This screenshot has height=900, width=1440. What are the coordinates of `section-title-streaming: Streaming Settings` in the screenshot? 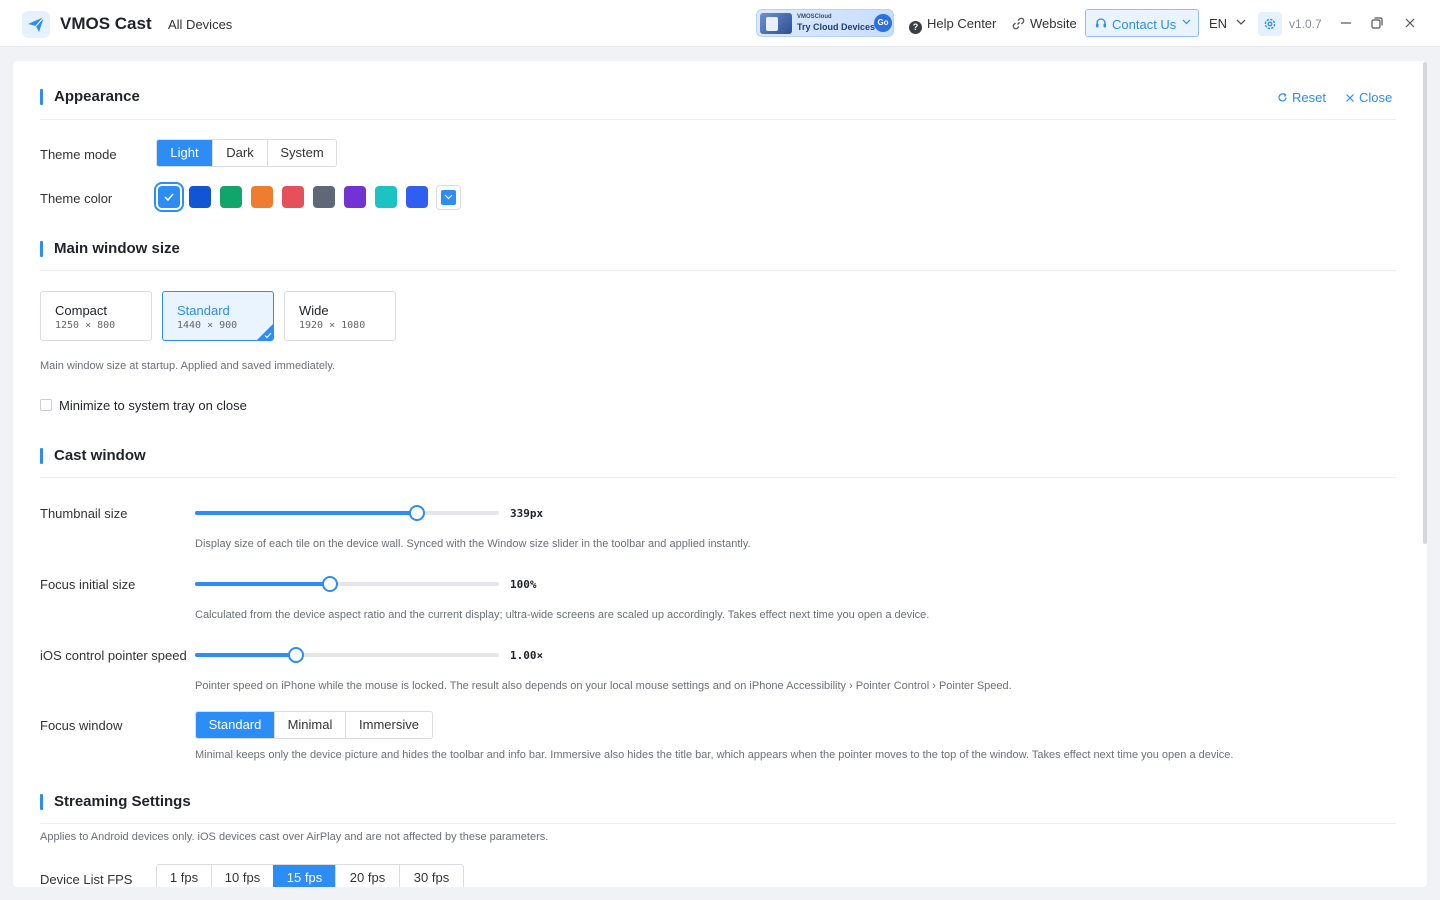 It's located at (115, 802).